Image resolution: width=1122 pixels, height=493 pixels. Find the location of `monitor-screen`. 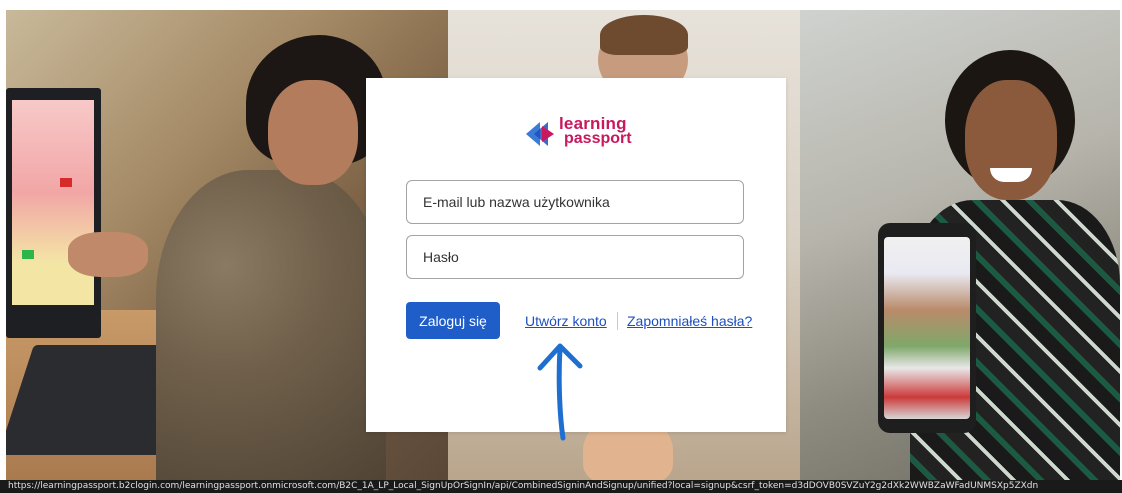

monitor-screen is located at coordinates (53, 202).